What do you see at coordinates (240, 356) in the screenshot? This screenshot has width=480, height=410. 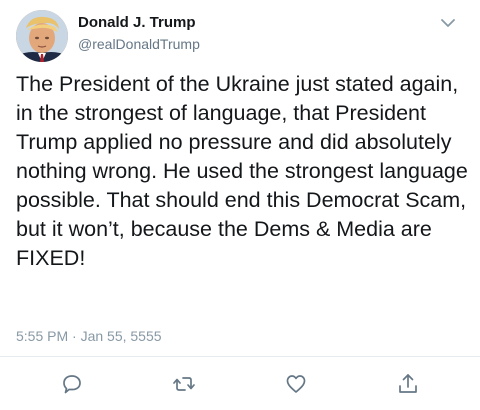 I see `divider` at bounding box center [240, 356].